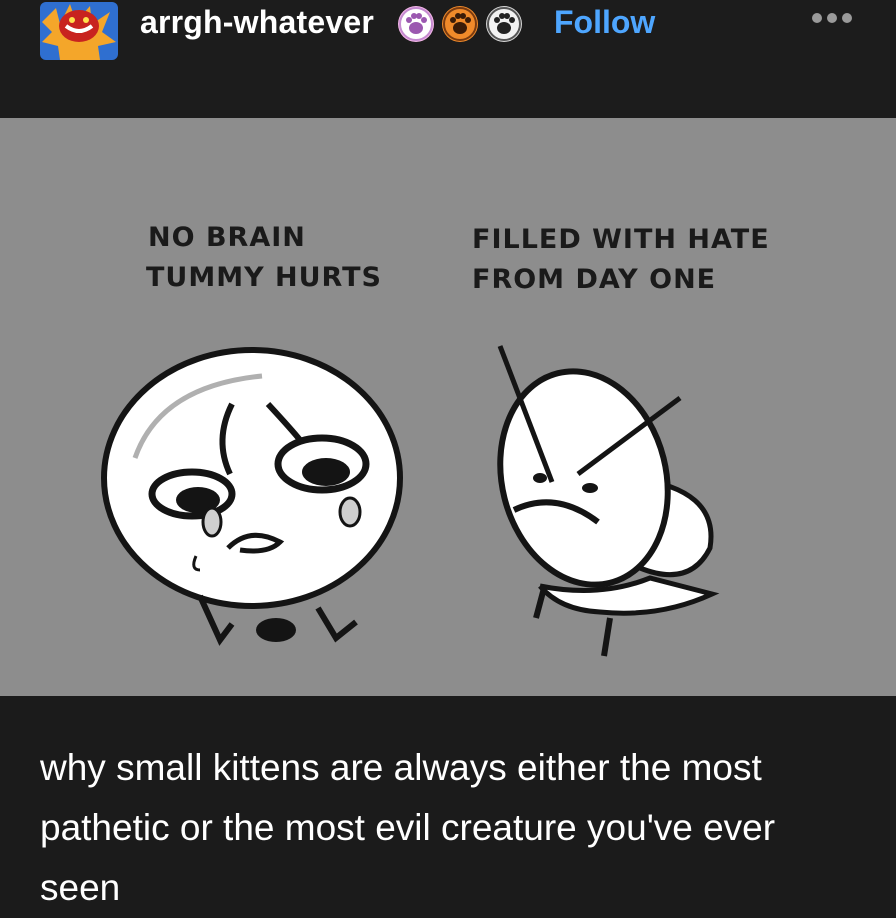 The height and width of the screenshot is (918, 896). I want to click on evil-kitten-drawing, so click(608, 501).